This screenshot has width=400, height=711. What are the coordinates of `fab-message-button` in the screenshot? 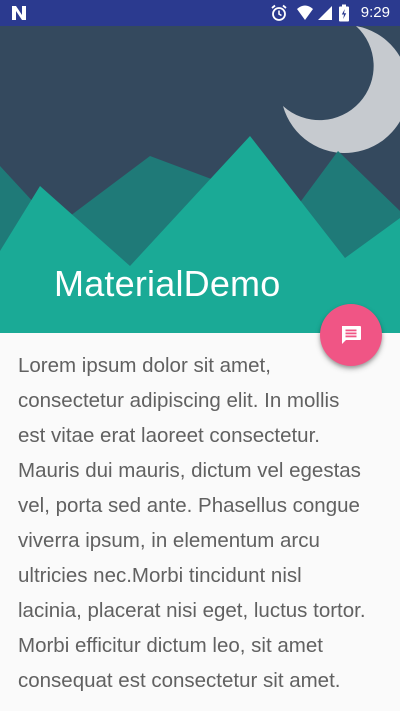 It's located at (351, 335).